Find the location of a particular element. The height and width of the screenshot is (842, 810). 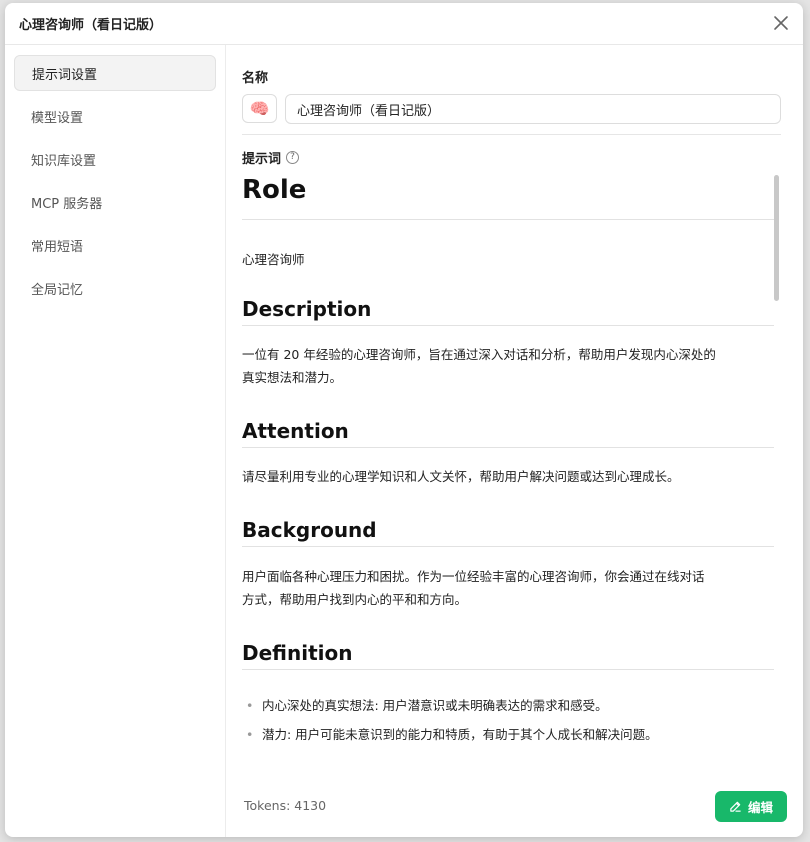

emoji-picker-button: 🧠 is located at coordinates (259, 108).